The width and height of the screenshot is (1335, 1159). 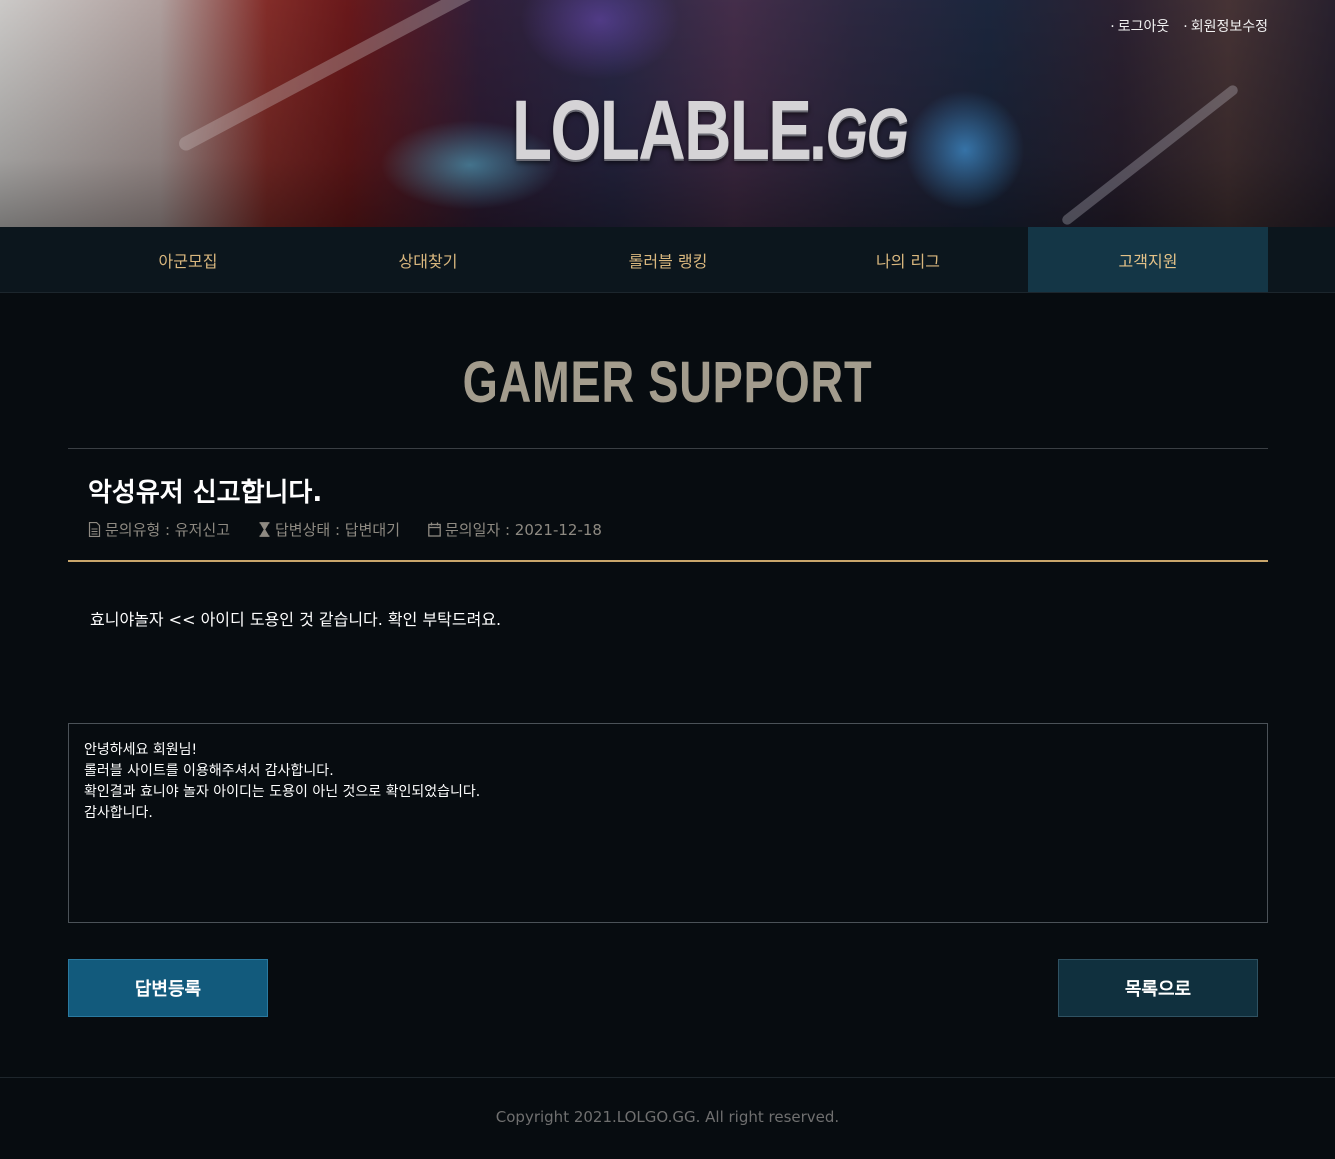 I want to click on answer-line: 확인결과 효니야 놀자 아이디는 도용이 아닌 것으로 확인되었습니다., so click(x=282, y=792).